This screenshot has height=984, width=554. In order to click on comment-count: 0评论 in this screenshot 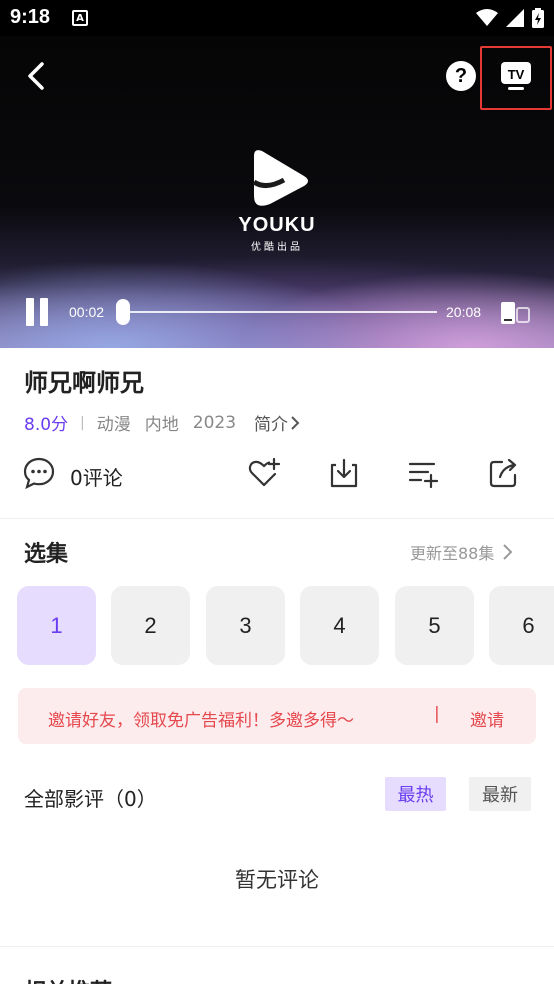, I will do `click(96, 476)`.